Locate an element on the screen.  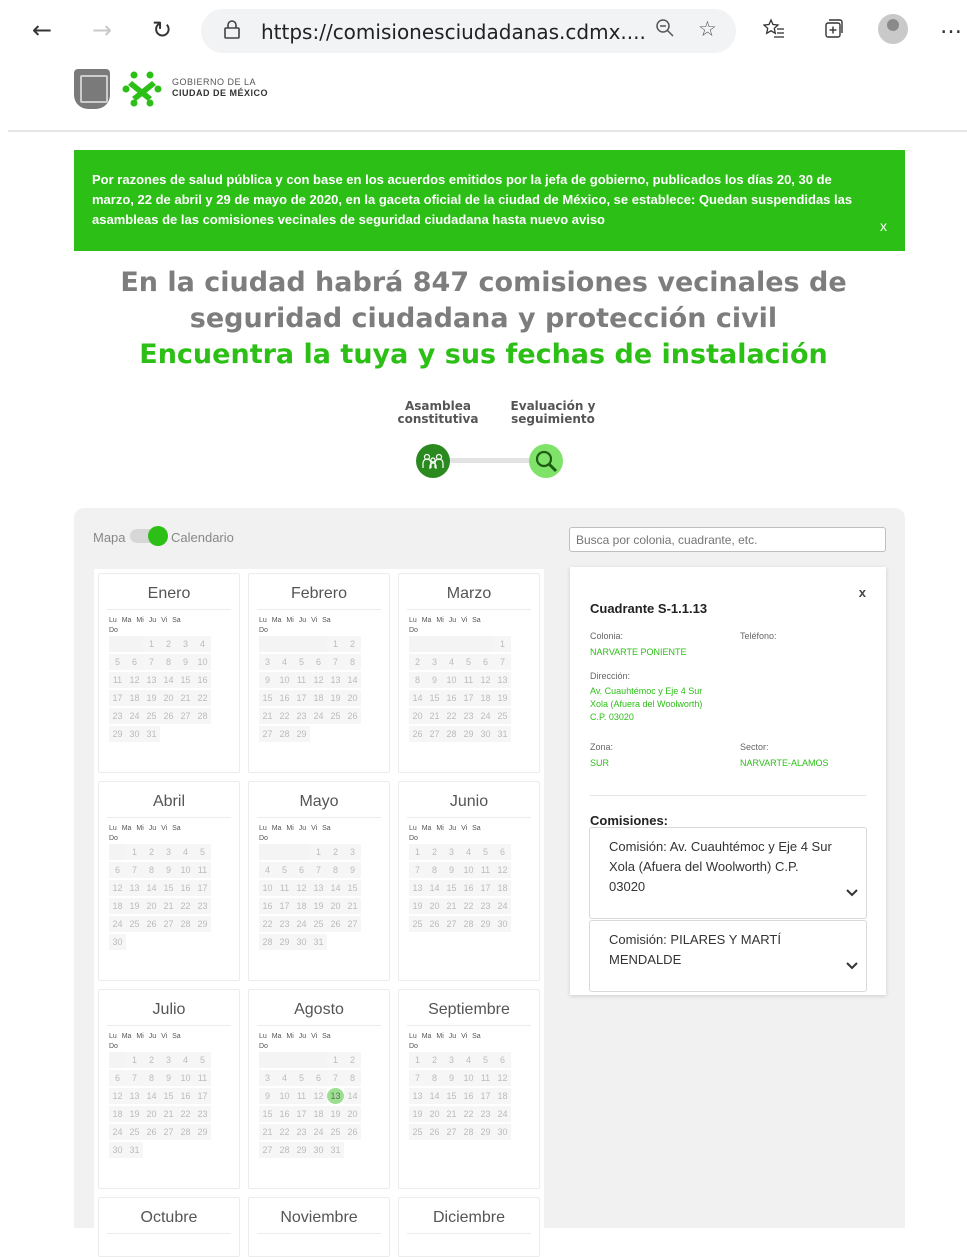
forward-icon: → is located at coordinates (102, 30).